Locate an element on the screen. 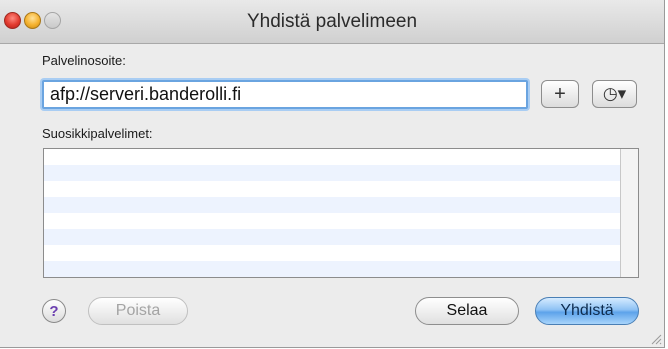 This screenshot has width=668, height=349. recent-servers-button: ◷▾ is located at coordinates (614, 94).